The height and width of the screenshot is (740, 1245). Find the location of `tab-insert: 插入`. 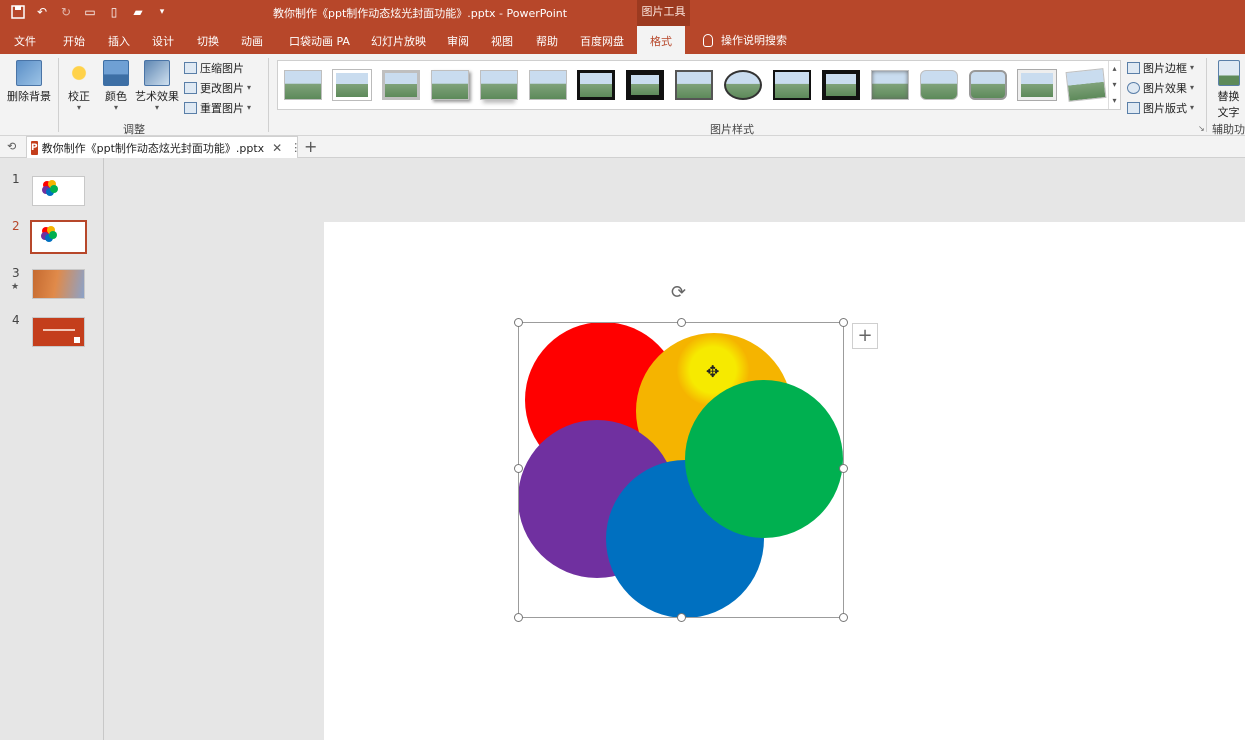

tab-insert: 插入 is located at coordinates (119, 41).